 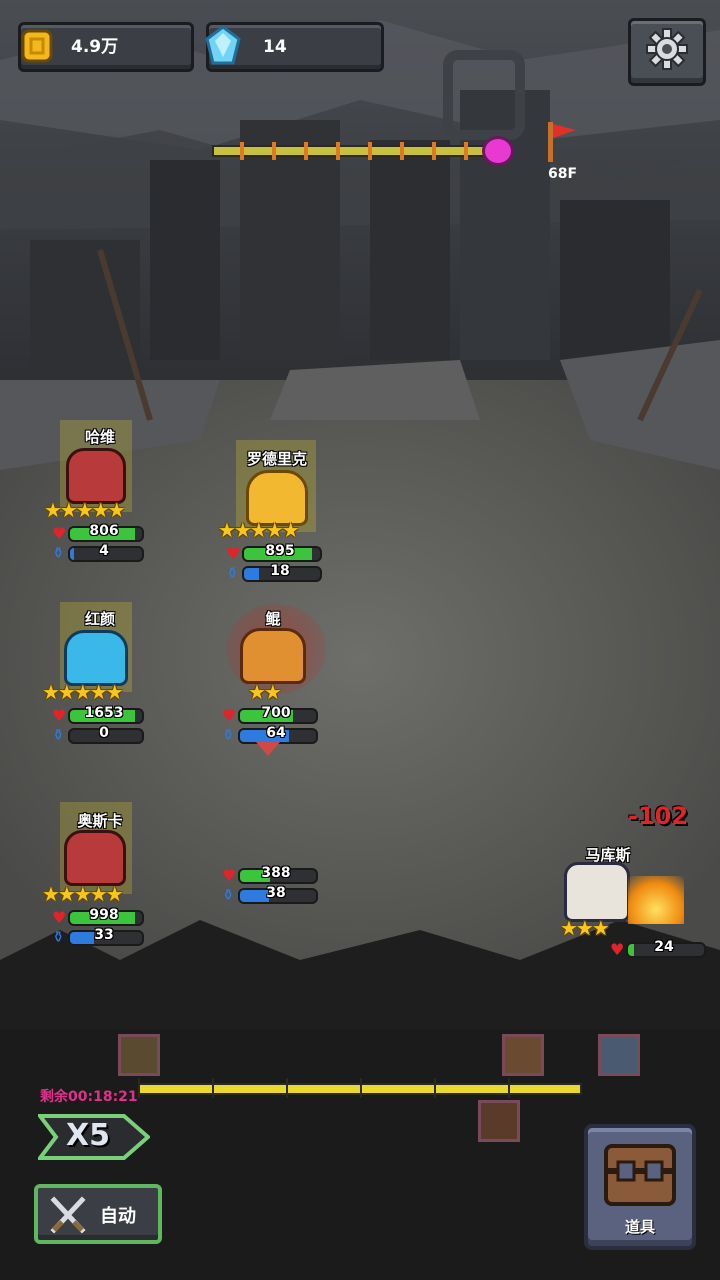 I want to click on items-button: 道具, so click(x=640, y=1187).